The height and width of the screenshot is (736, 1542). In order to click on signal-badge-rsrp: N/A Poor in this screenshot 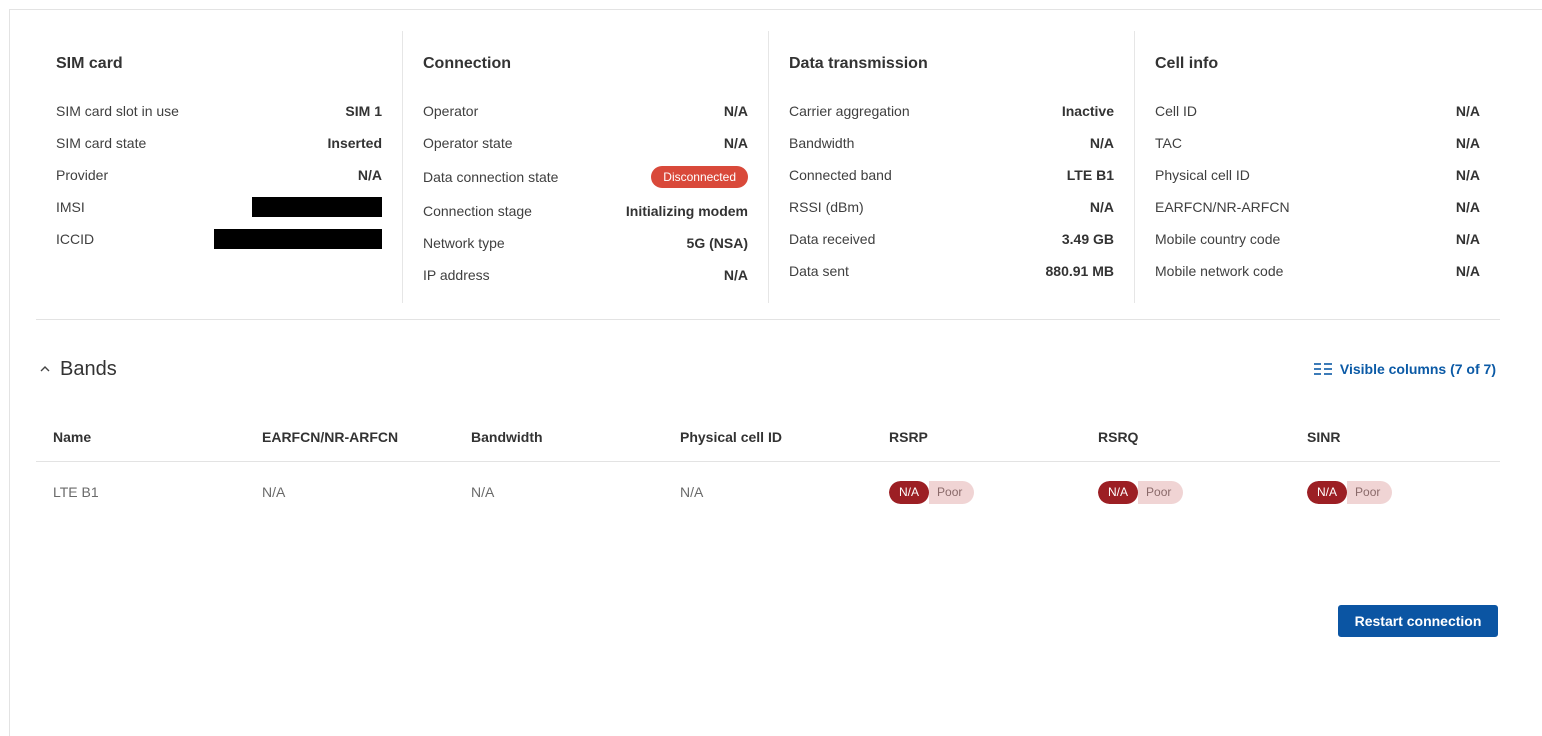, I will do `click(932, 492)`.